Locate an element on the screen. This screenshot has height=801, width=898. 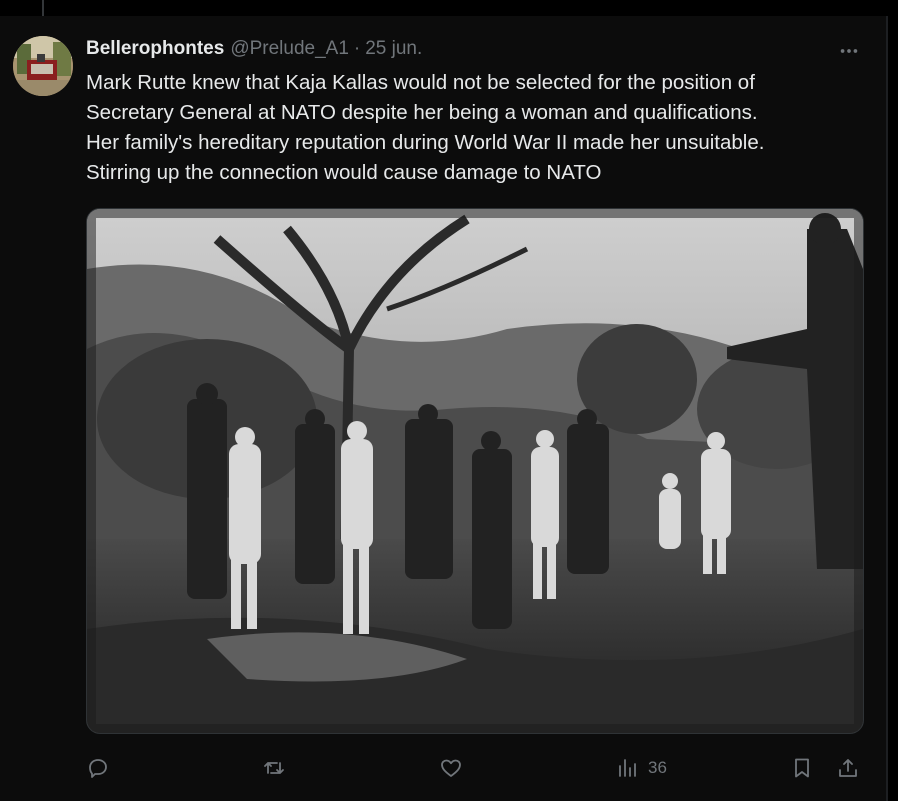
like-button is located at coordinates (451, 768).